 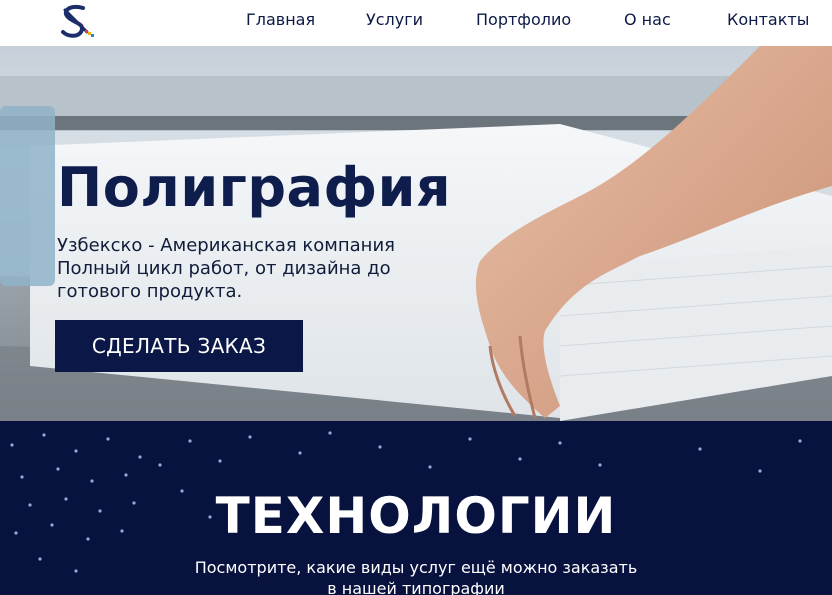 I want to click on nav-item-services: Услуги, so click(x=394, y=19).